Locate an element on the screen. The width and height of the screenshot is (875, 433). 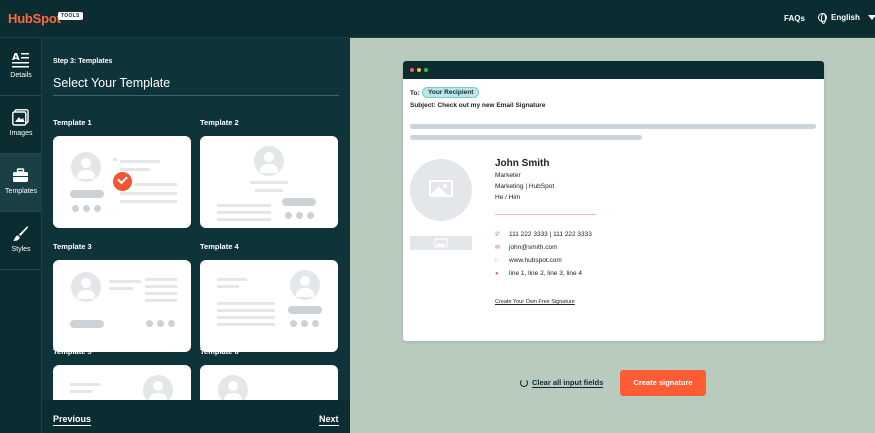
location-pin-icon: ● is located at coordinates (497, 273).